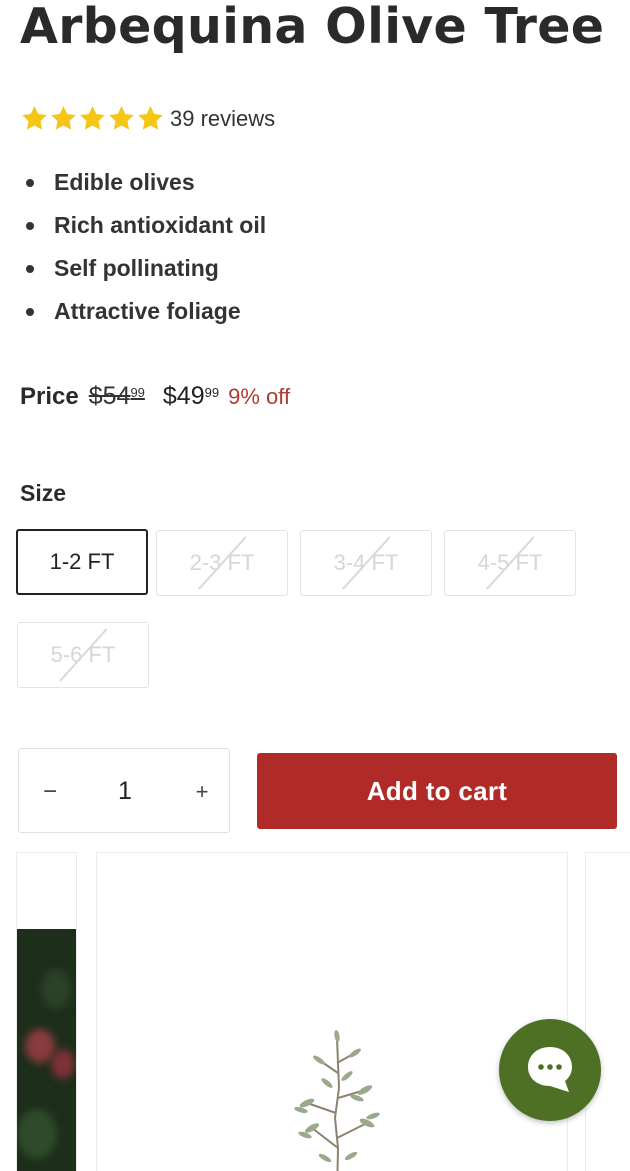 Image resolution: width=630 pixels, height=1171 pixels. Describe the element at coordinates (437, 791) in the screenshot. I see `add-to-cart-button: Add to cart` at that location.